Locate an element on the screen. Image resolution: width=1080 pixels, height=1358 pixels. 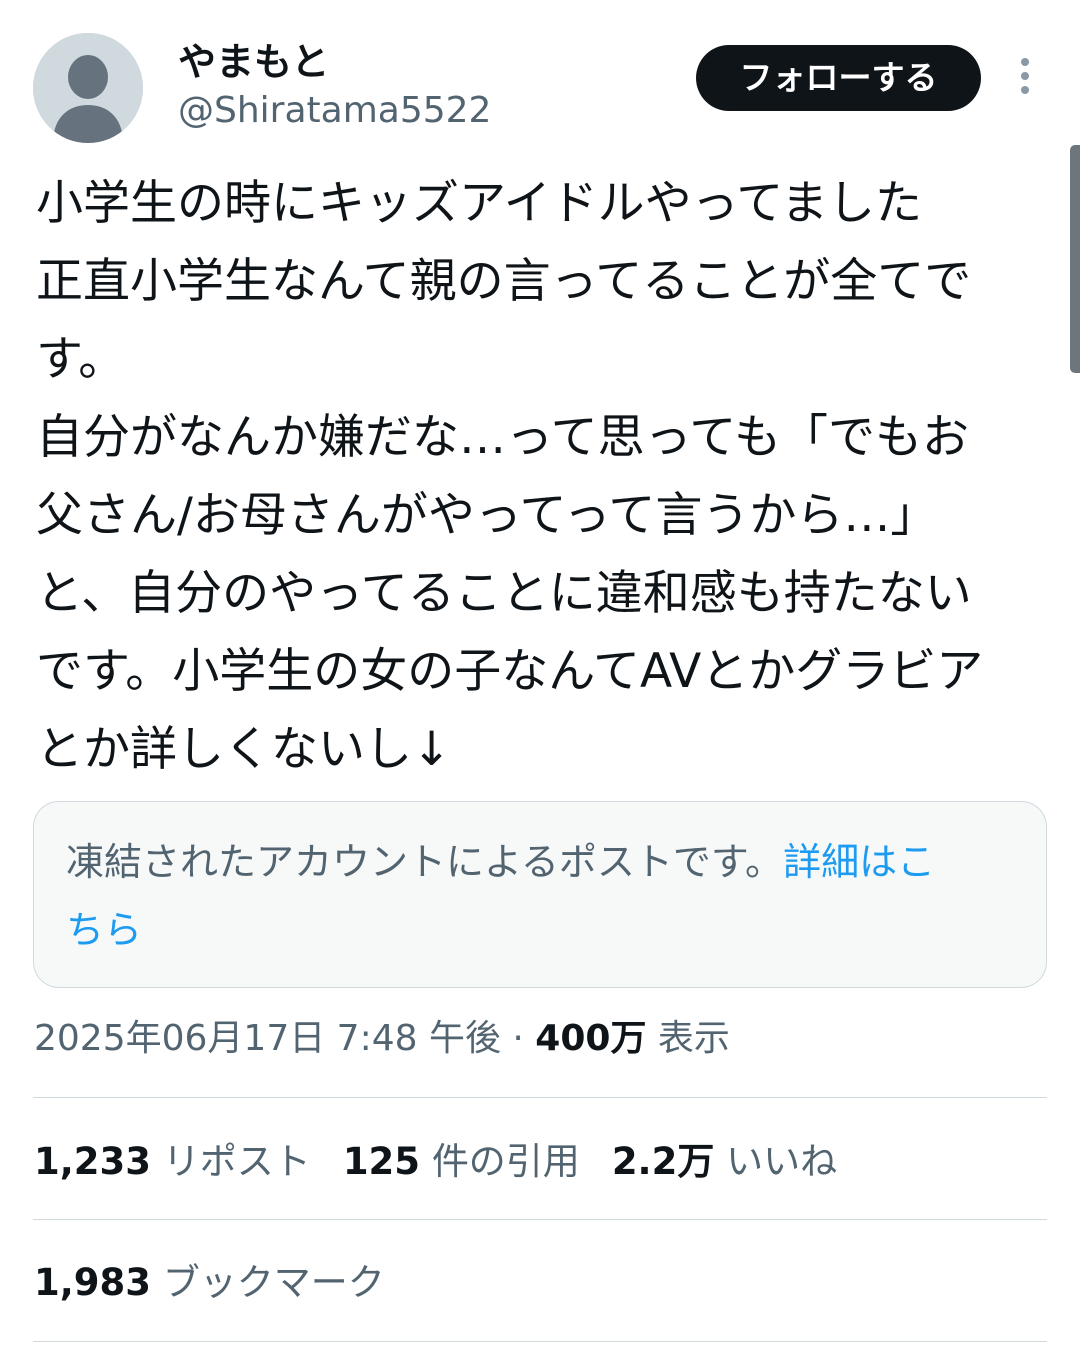
tweet-text-line: と、自分のやってることに違和感も持たない is located at coordinates (504, 593).